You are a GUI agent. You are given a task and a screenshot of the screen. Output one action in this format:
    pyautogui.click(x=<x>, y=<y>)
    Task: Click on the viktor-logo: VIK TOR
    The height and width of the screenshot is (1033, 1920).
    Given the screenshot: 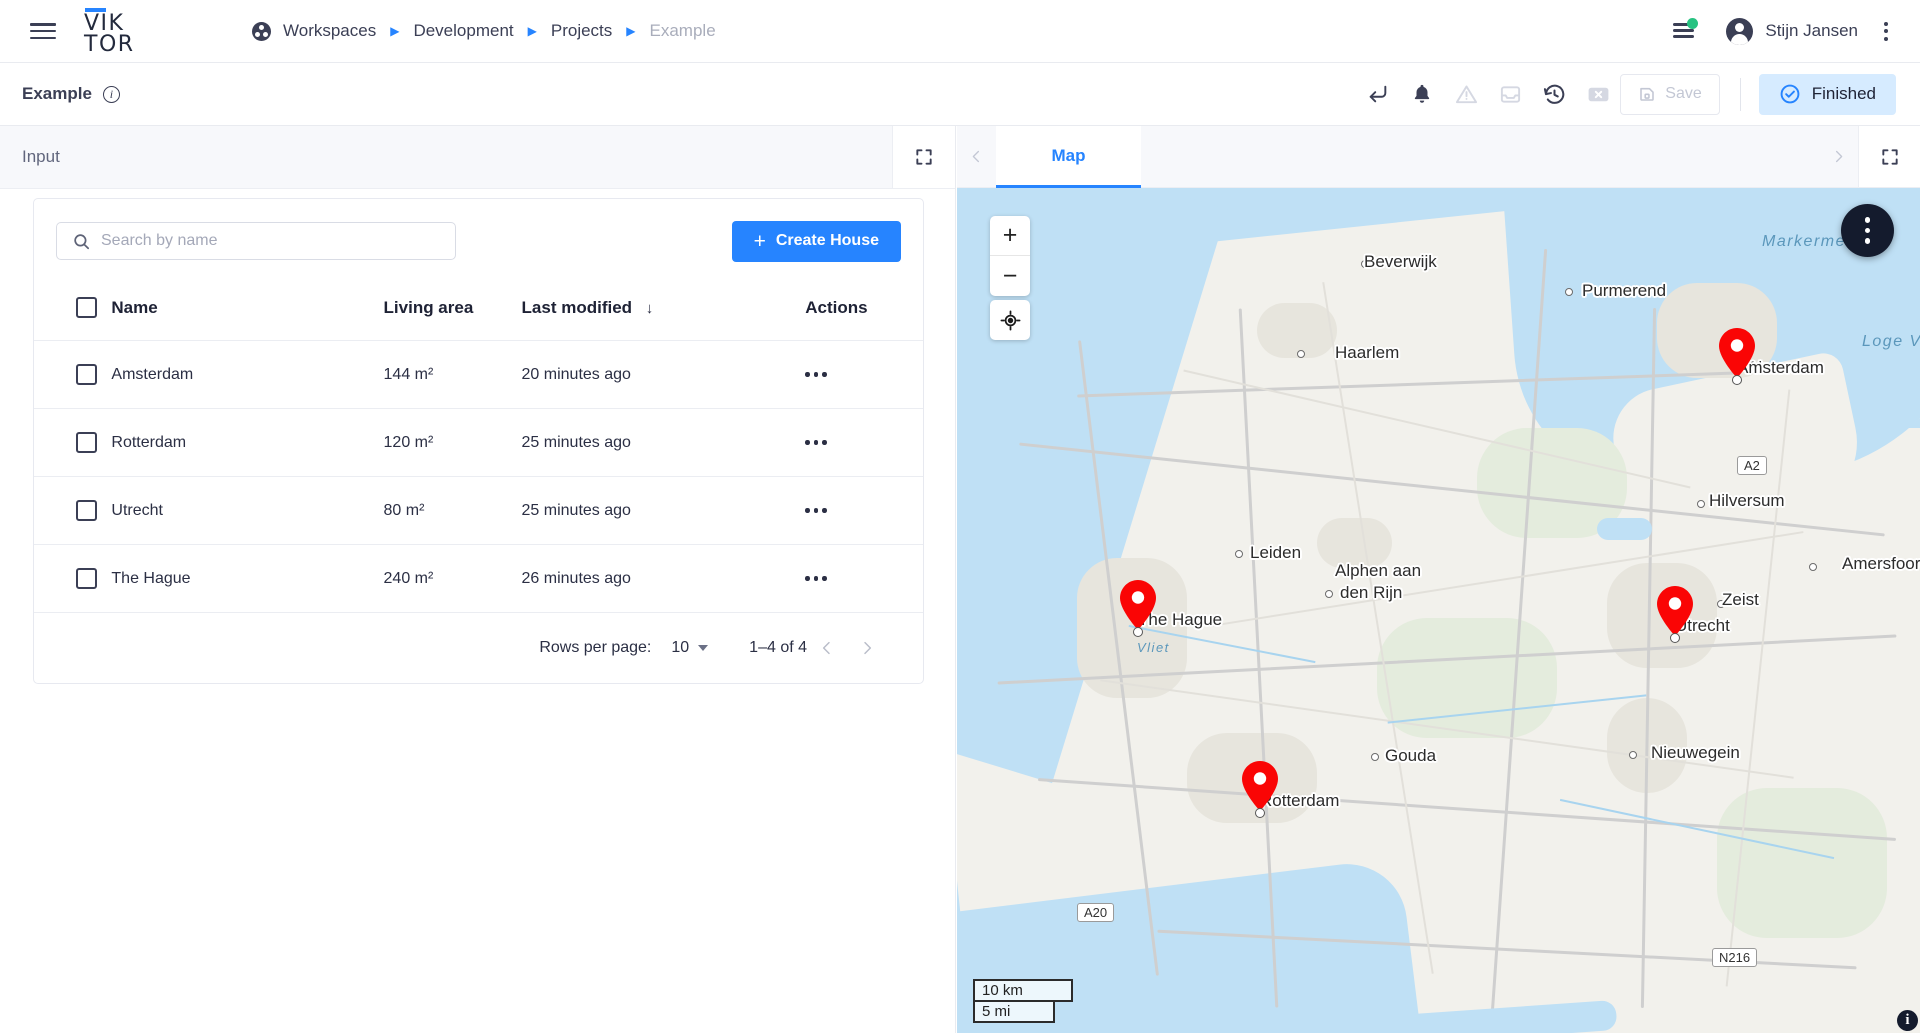 What is the action you would take?
    pyautogui.click(x=123, y=32)
    